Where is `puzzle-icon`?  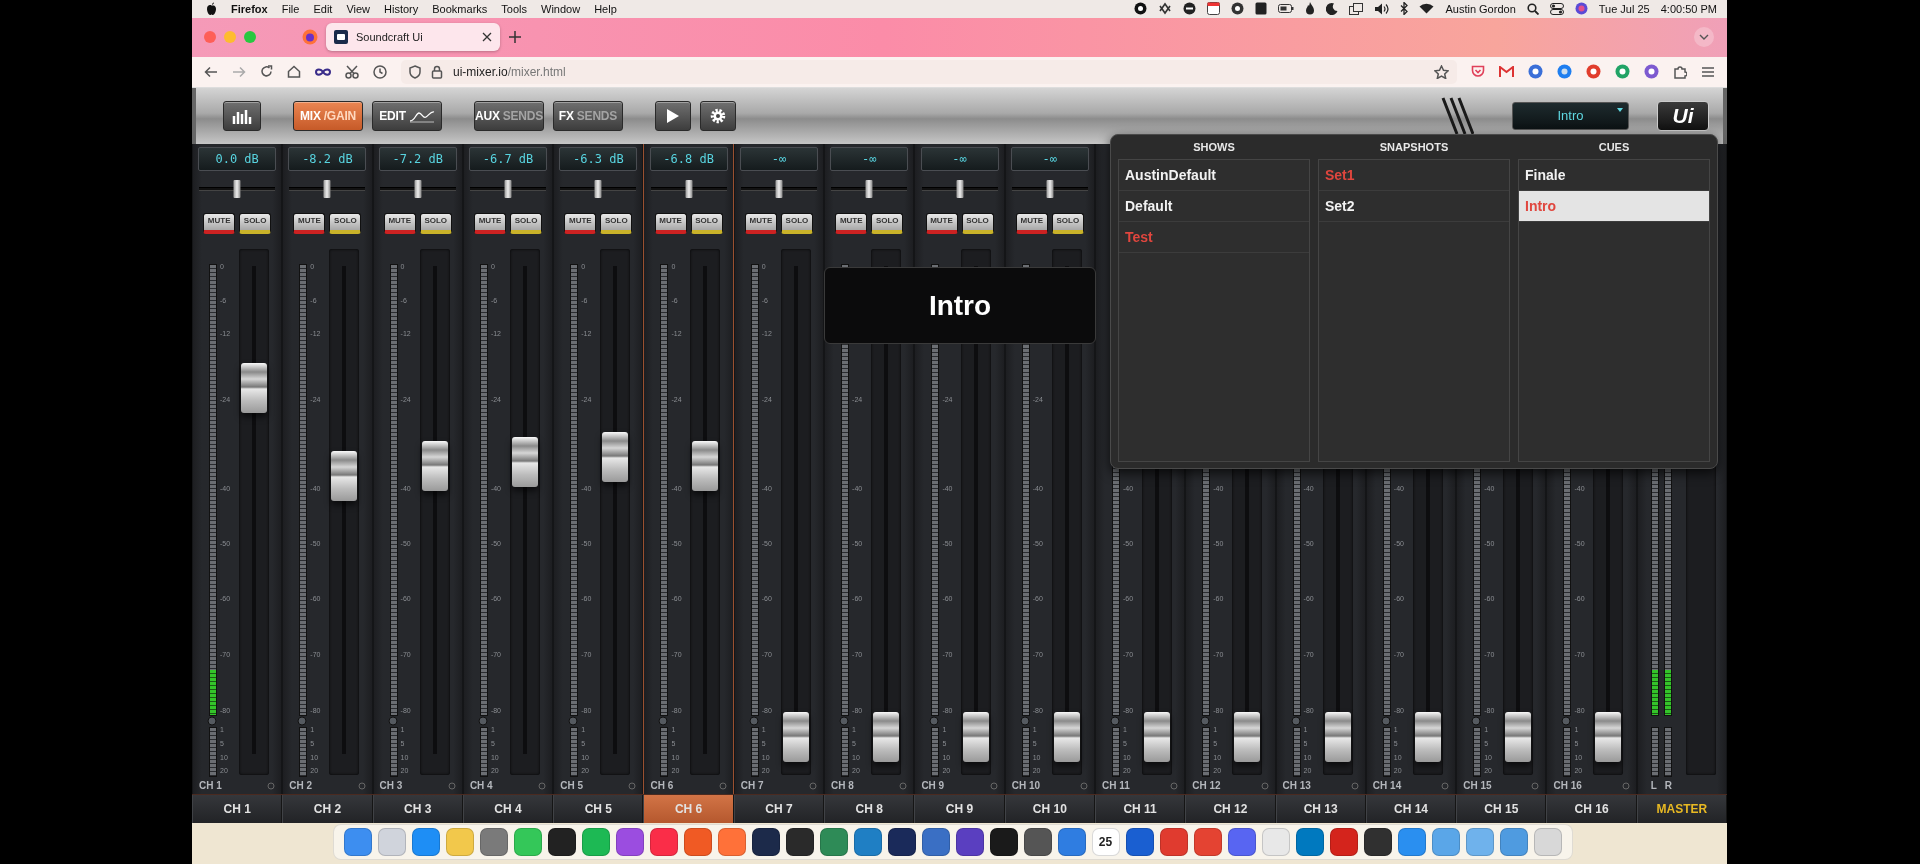 puzzle-icon is located at coordinates (1680, 71).